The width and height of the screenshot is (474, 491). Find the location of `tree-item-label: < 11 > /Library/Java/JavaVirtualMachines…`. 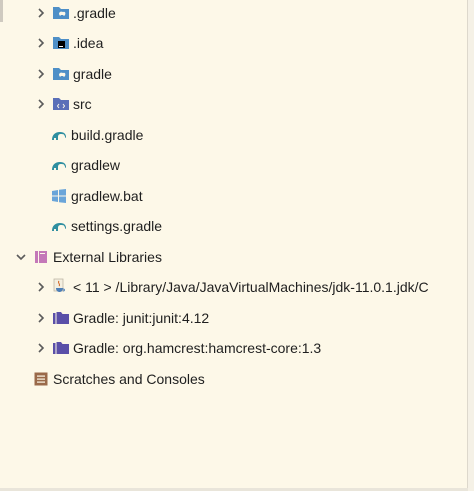

tree-item-label: < 11 > /Library/Java/JavaVirtualMachines… is located at coordinates (251, 287).